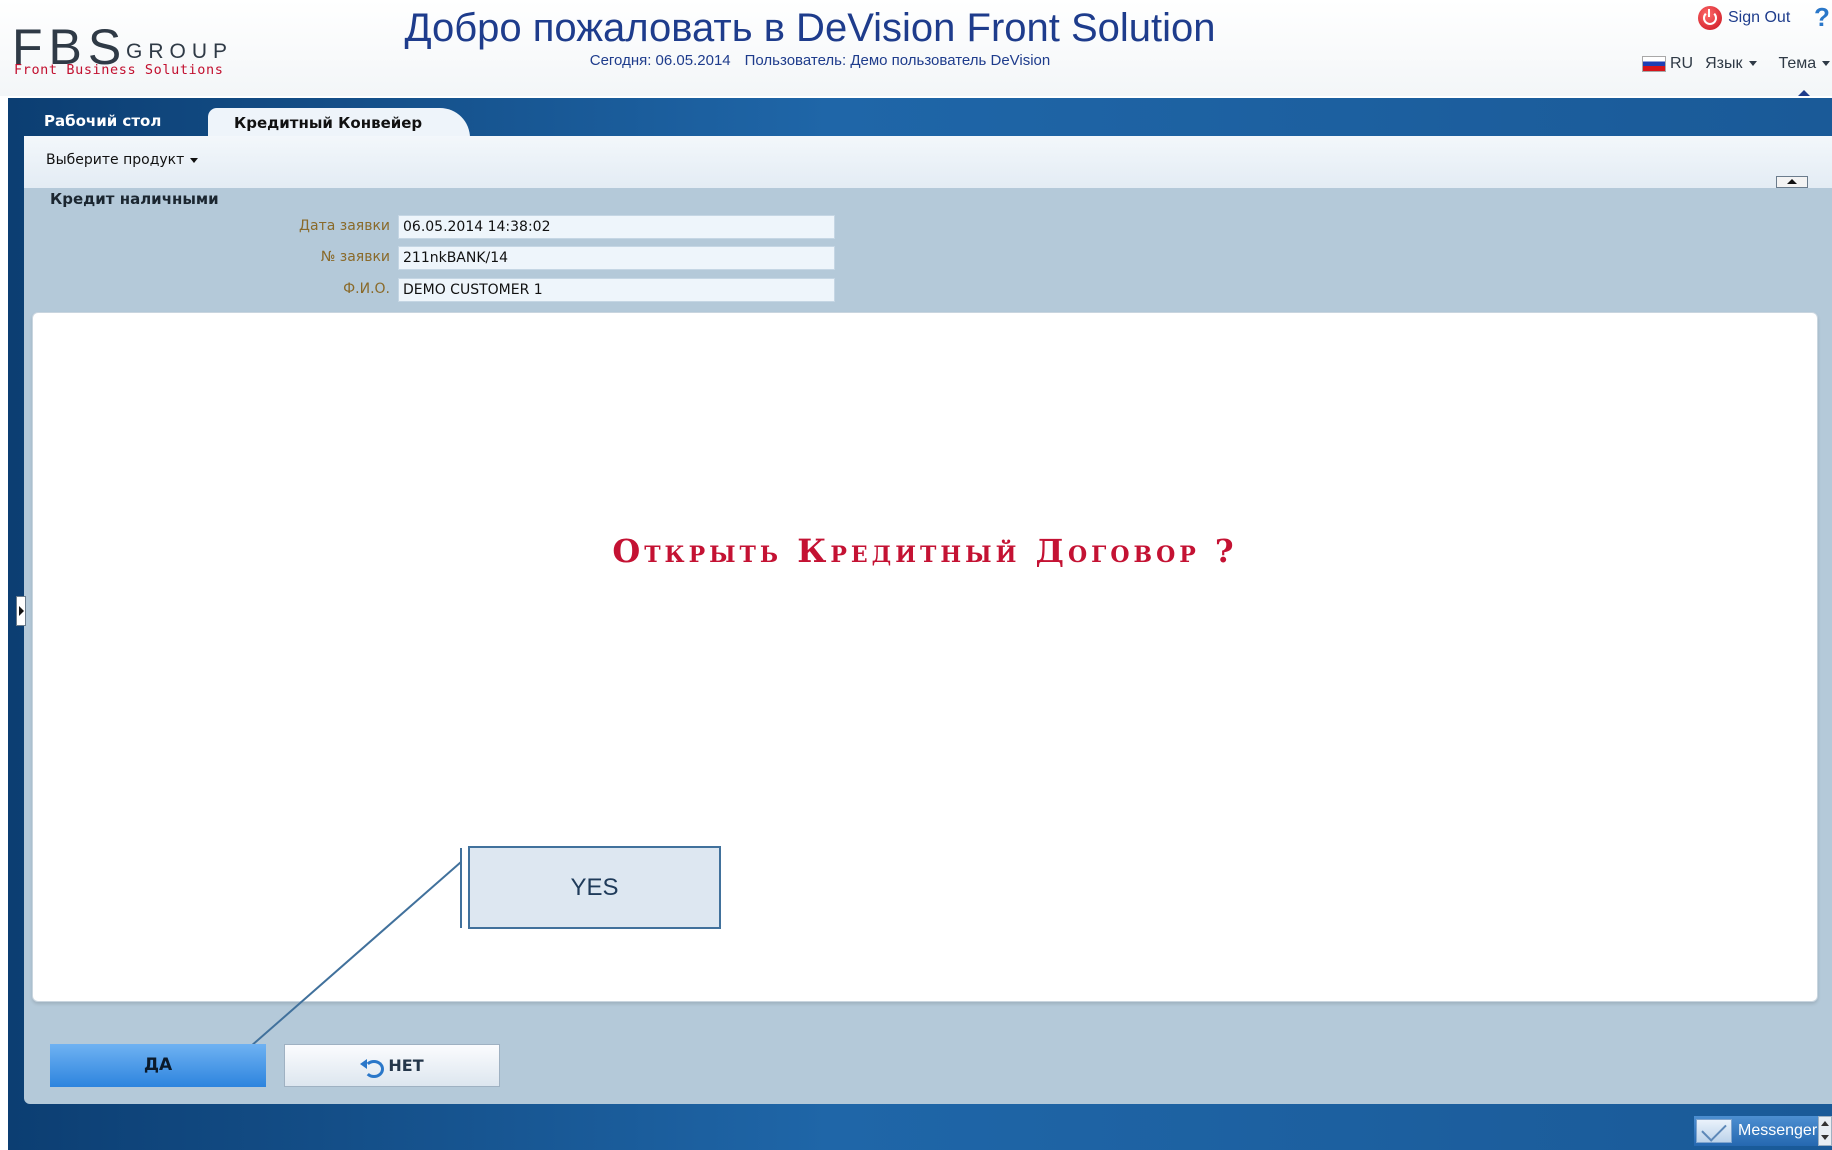  I want to click on messenger-scroll-control, so click(1825, 1131).